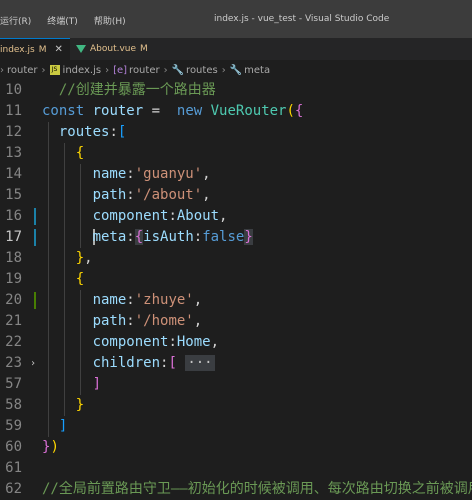 The width and height of the screenshot is (472, 500). I want to click on code-text: path:'/about',, so click(151, 195).